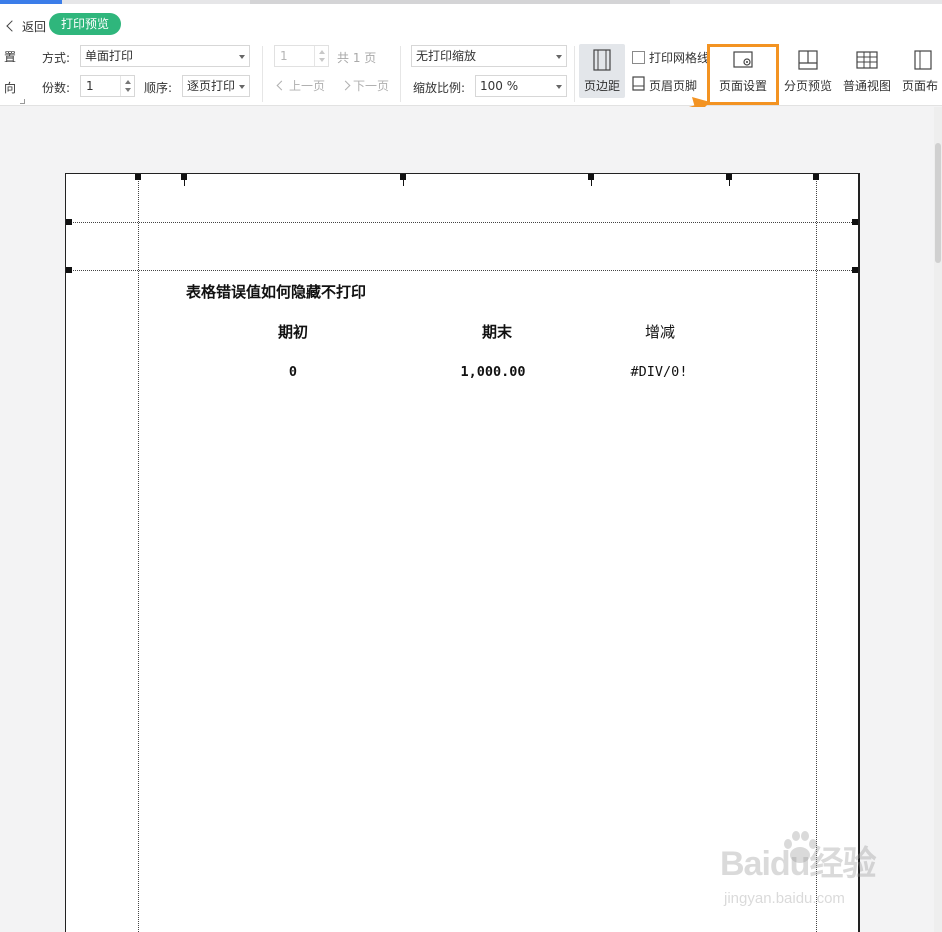 The width and height of the screenshot is (942, 932). I want to click on print-order-select: 逐页打印, so click(216, 86).